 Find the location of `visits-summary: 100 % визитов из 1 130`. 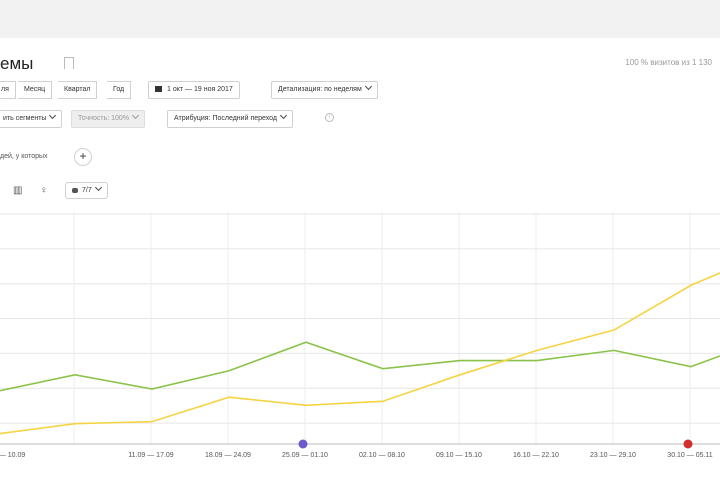

visits-summary: 100 % визитов из 1 130 is located at coordinates (668, 62).